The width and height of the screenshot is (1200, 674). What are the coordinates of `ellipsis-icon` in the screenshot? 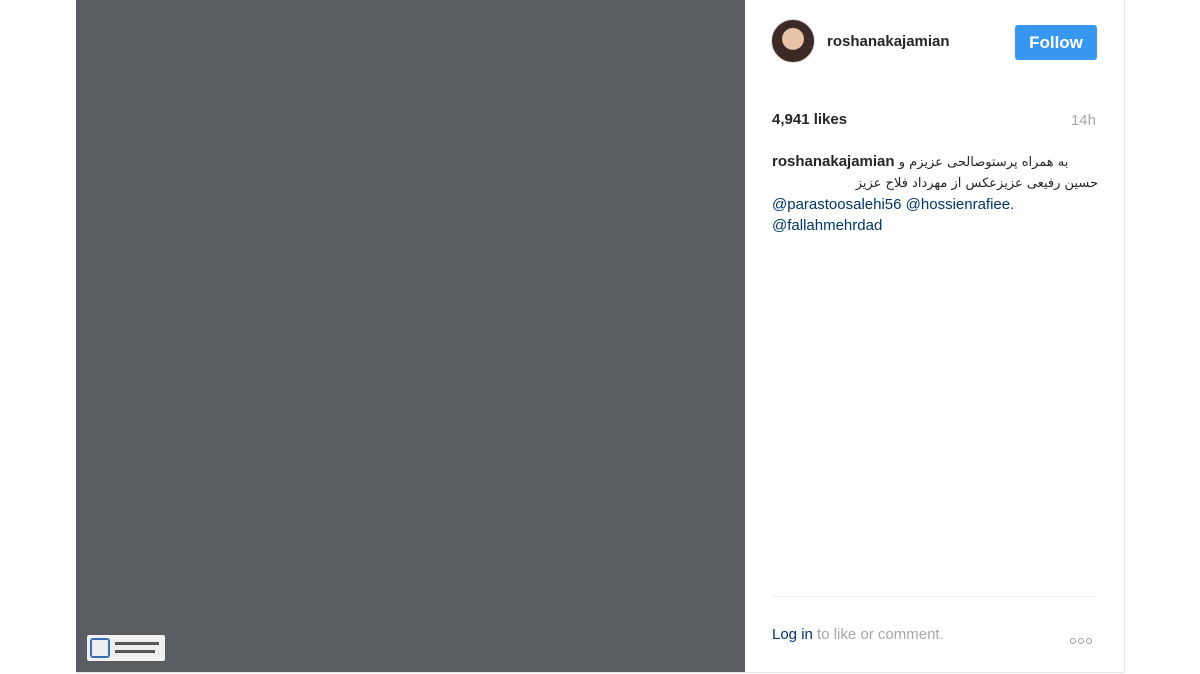 It's located at (1083, 637).